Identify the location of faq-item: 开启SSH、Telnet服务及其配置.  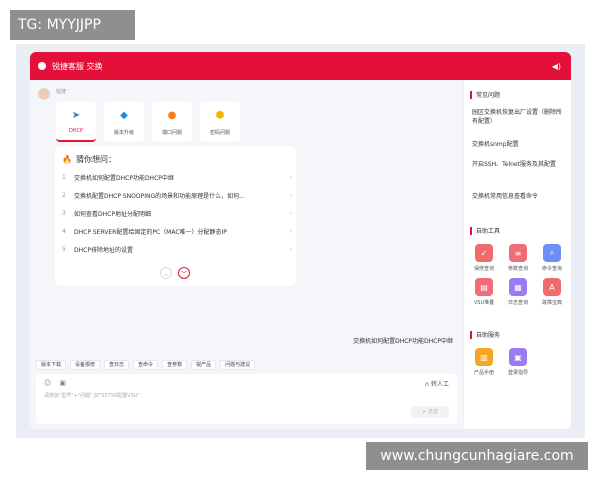
(518, 164).